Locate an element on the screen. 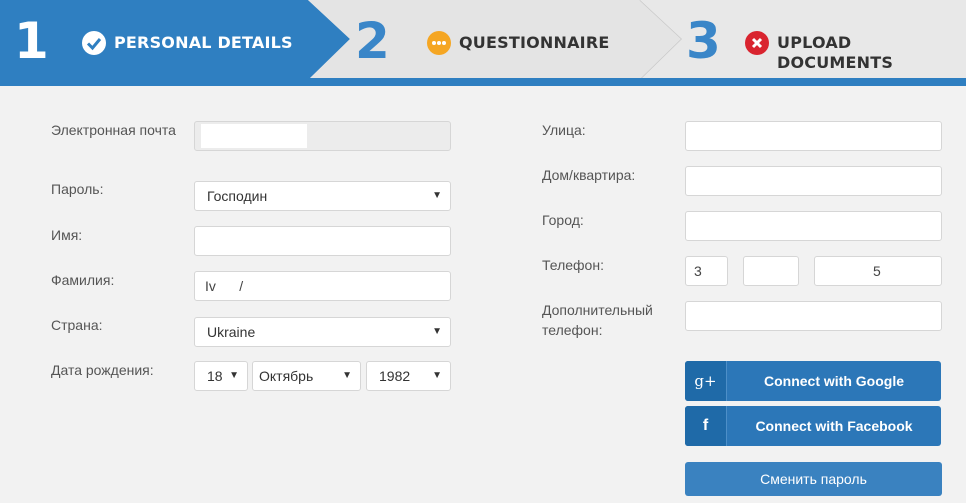 The height and width of the screenshot is (503, 966). country-label: Страна: is located at coordinates (77, 325).